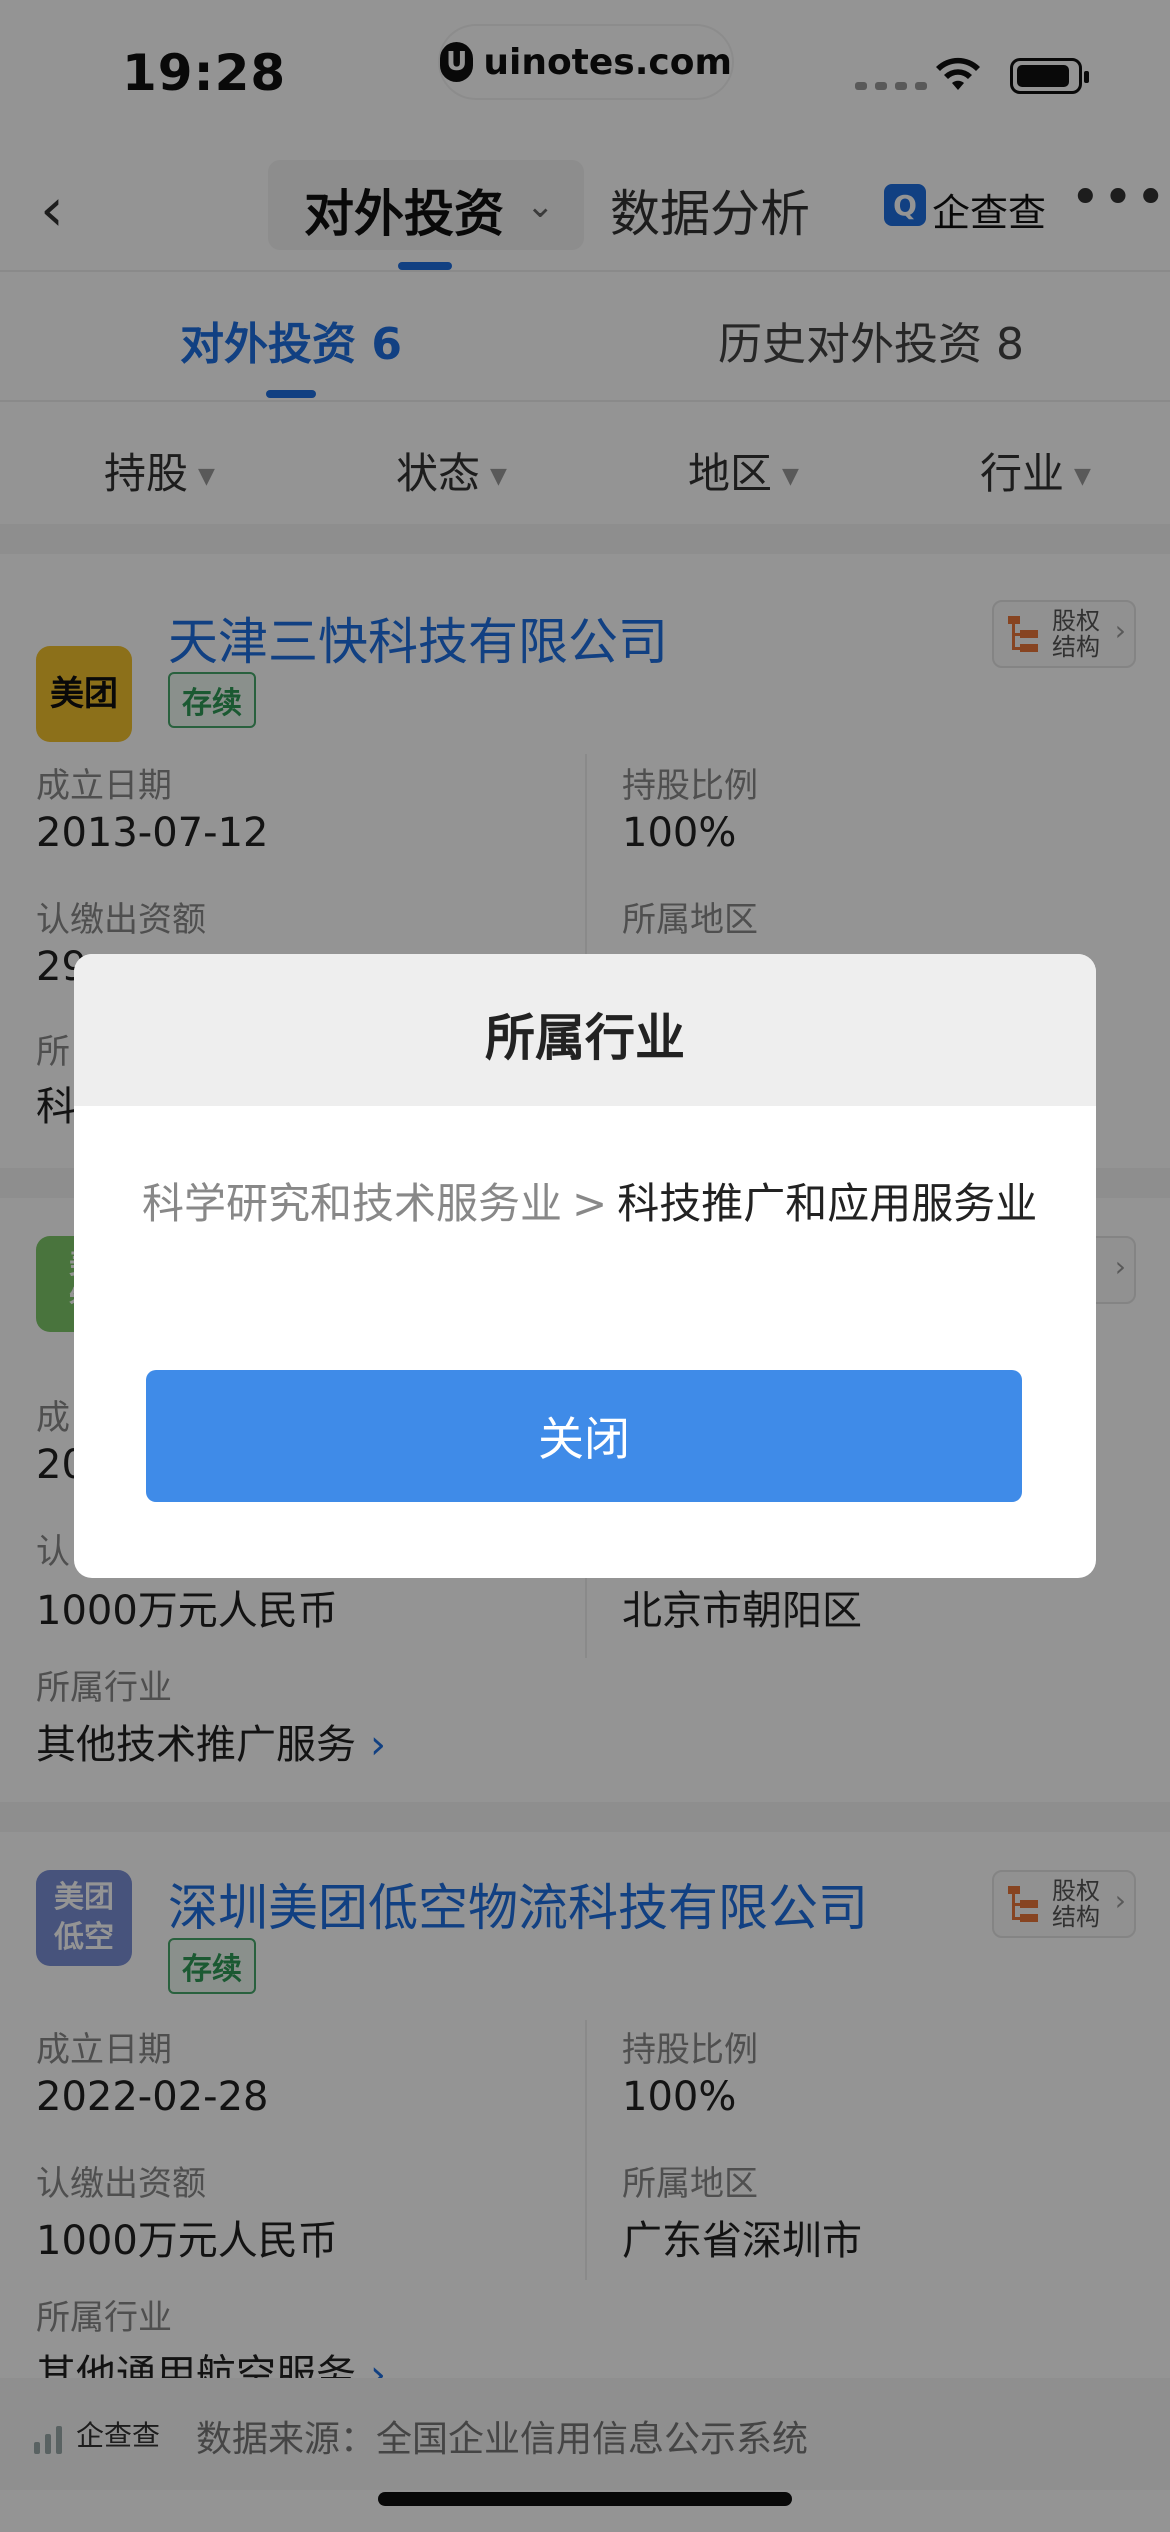 This screenshot has height=2532, width=1170. Describe the element at coordinates (827, 1203) in the screenshot. I see `industry-subcategory: 科技推广和应用服务业` at that location.